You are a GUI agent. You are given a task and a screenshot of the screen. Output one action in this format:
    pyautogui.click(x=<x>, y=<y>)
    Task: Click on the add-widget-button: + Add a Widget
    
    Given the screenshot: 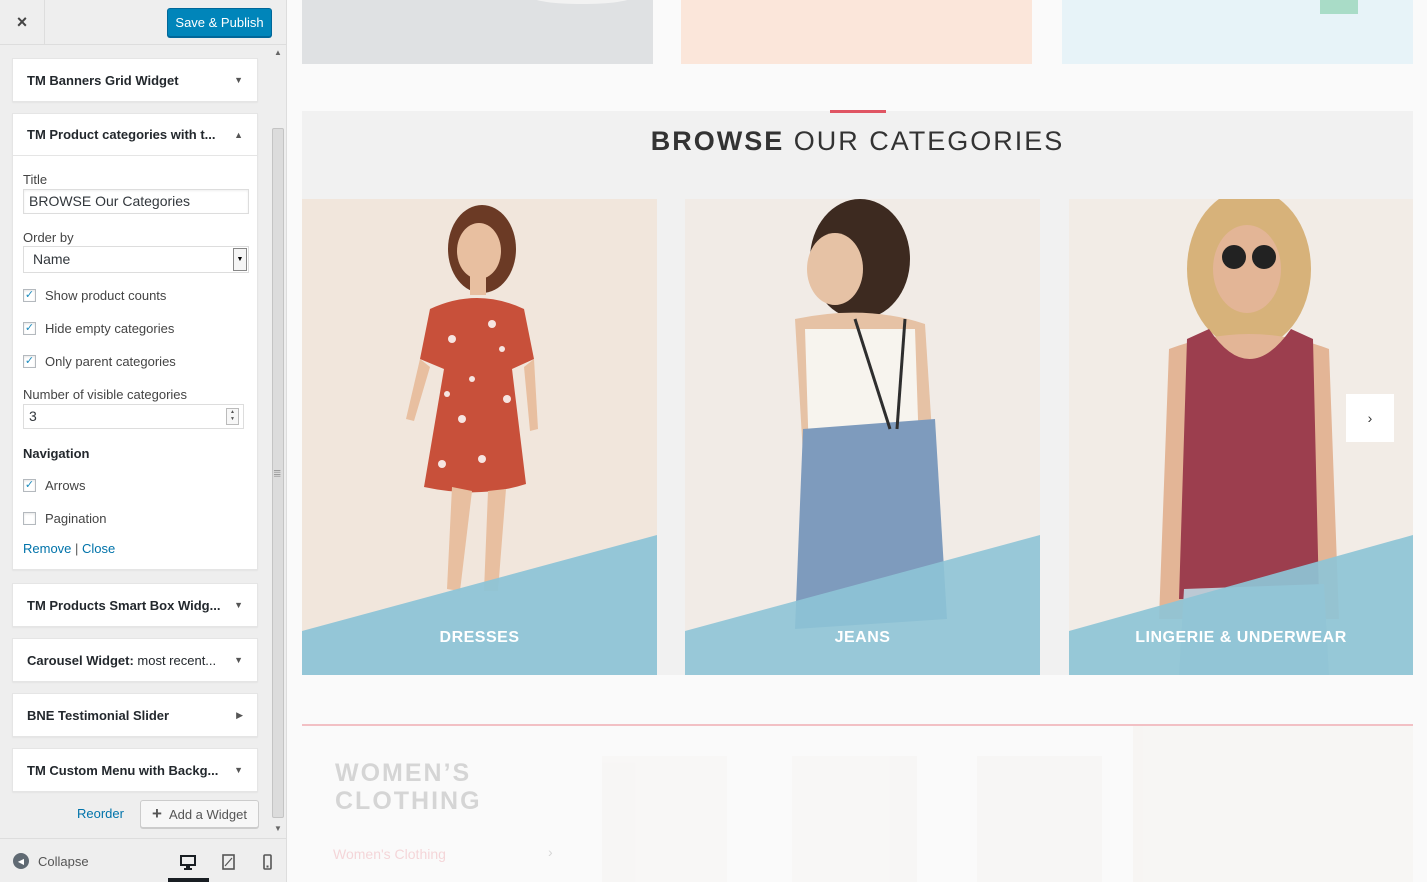 What is the action you would take?
    pyautogui.click(x=199, y=814)
    